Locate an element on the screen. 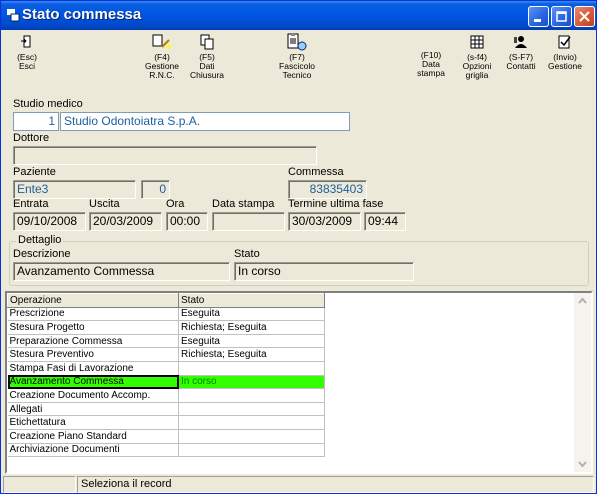 This screenshot has height=494, width=597. table-row: Stesura Progetto Richiesta; Eseguita is located at coordinates (166, 327).